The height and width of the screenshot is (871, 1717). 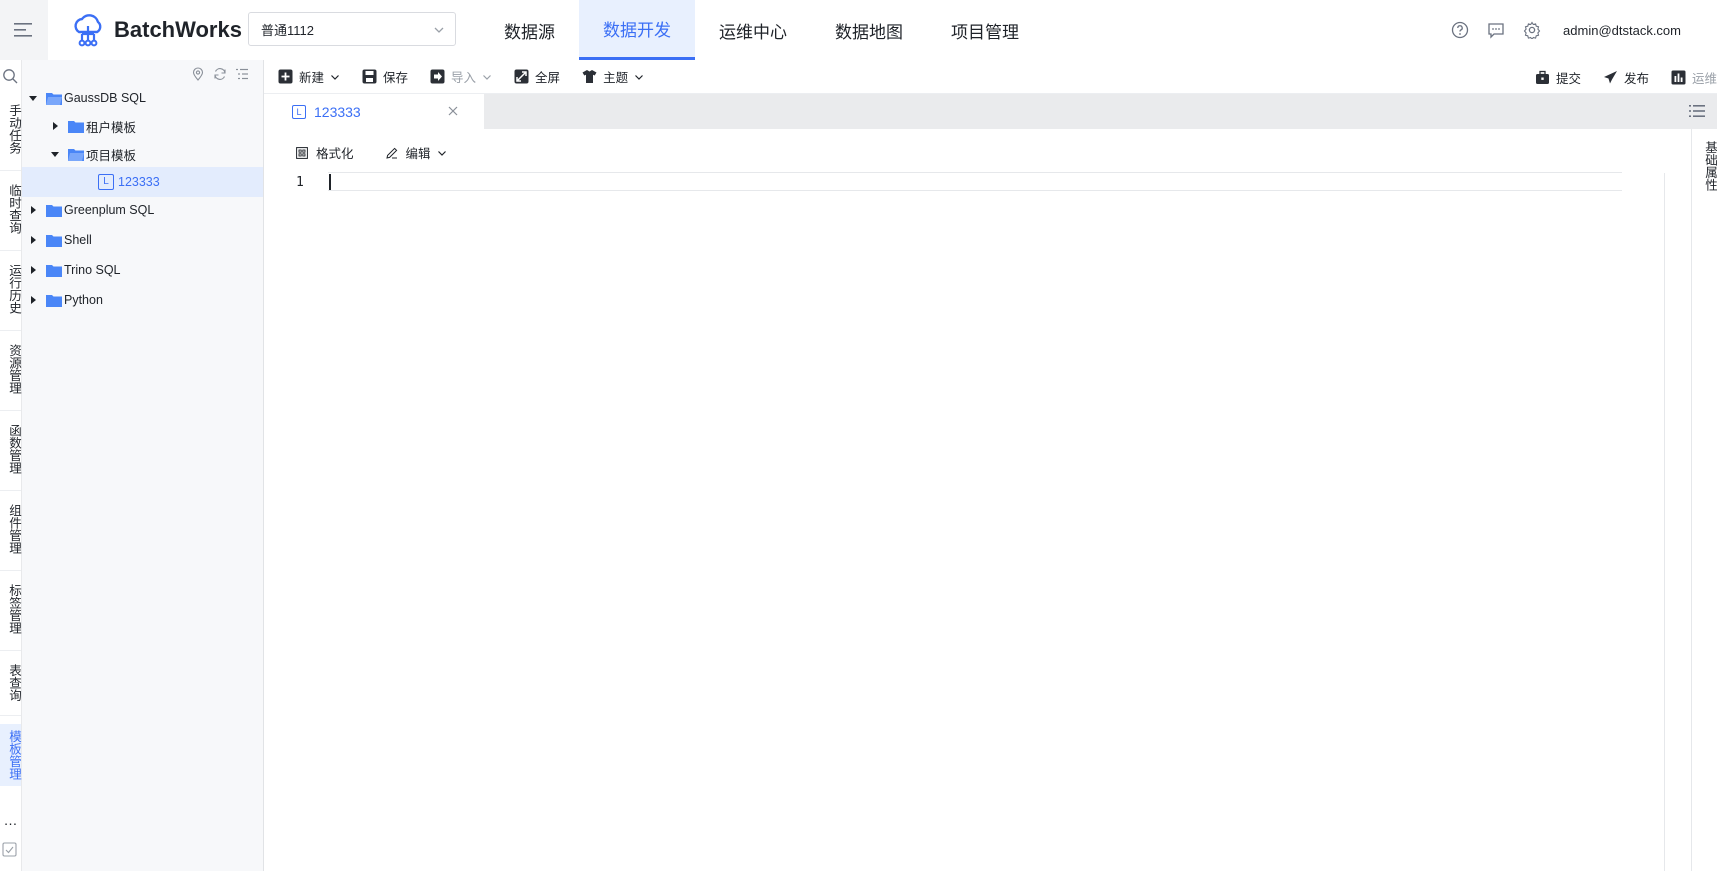 I want to click on edit-menu-label: 编辑, so click(x=418, y=154).